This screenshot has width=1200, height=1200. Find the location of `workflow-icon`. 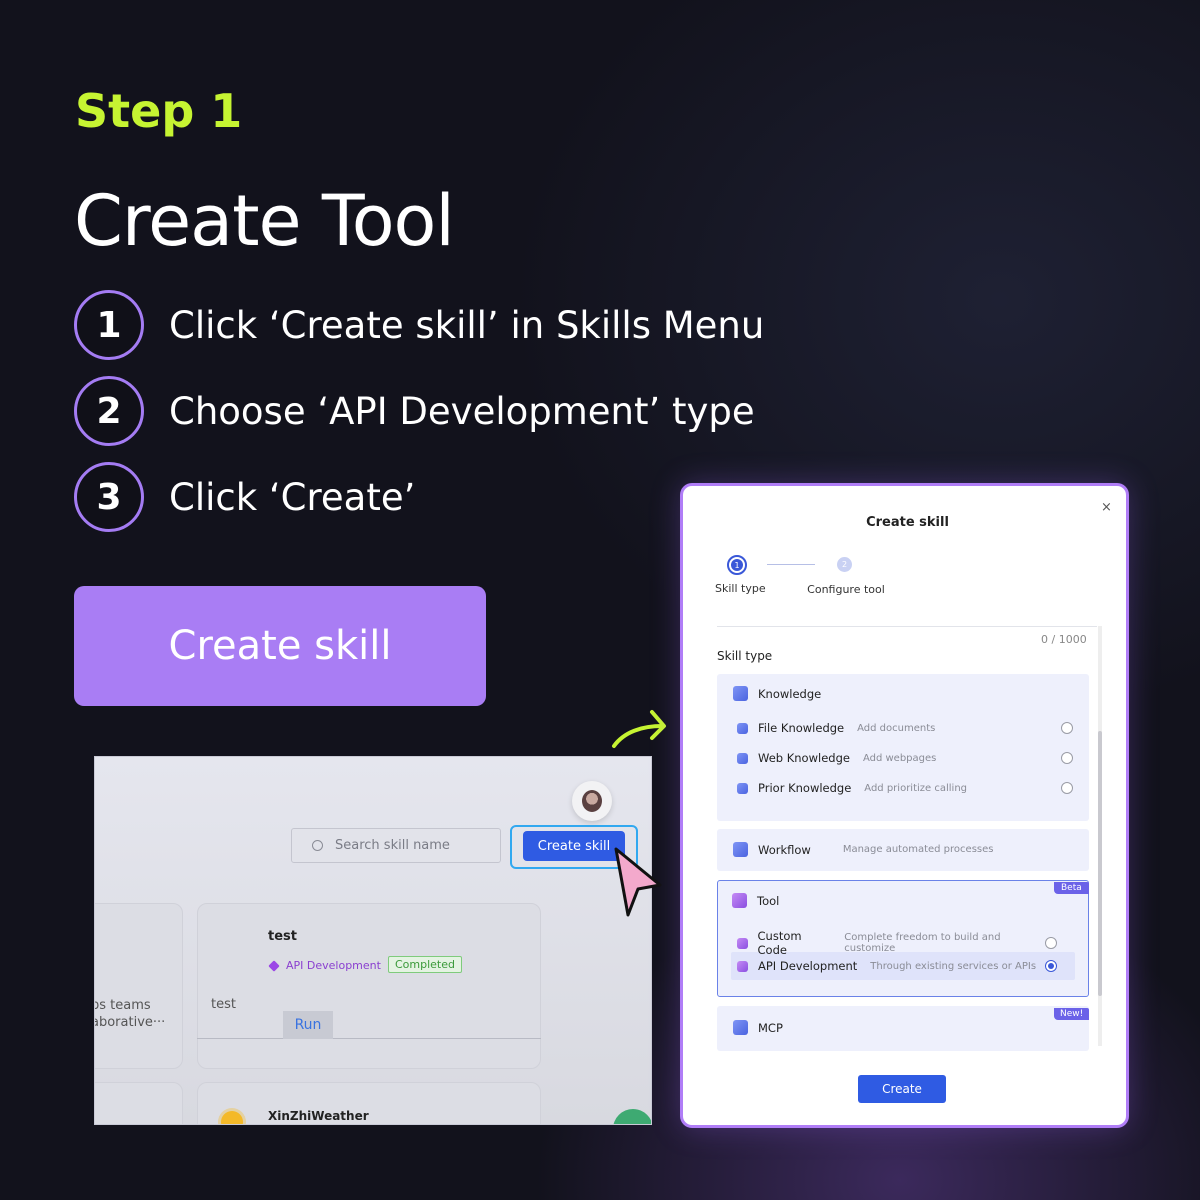

workflow-icon is located at coordinates (740, 849).